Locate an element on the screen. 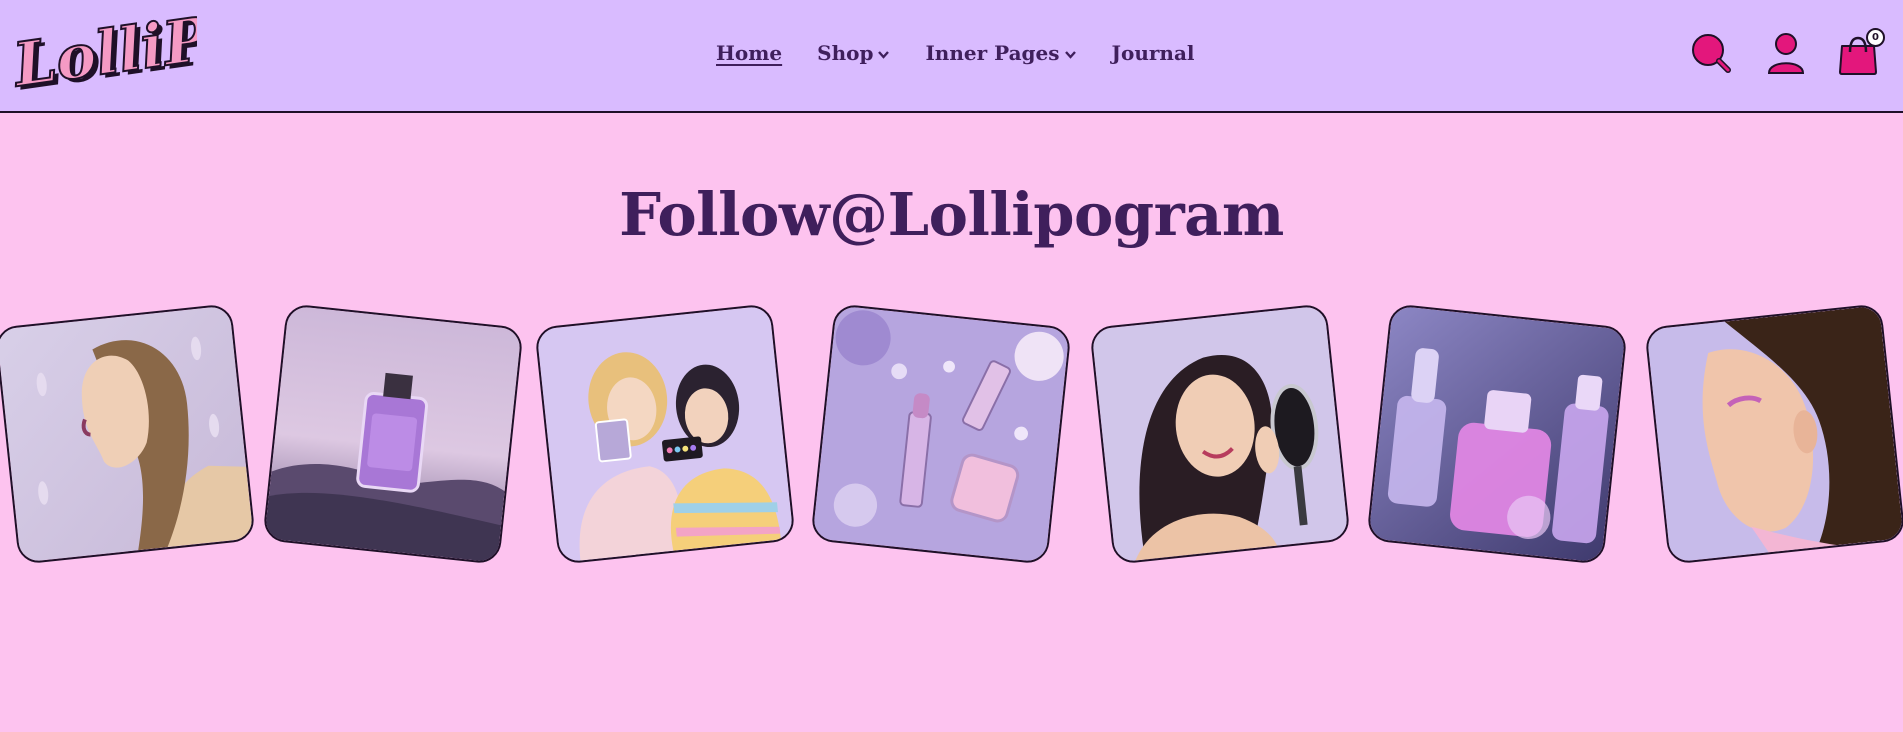 Image resolution: width=1903 pixels, height=732 pixels. nav-item-home: Home is located at coordinates (749, 53).